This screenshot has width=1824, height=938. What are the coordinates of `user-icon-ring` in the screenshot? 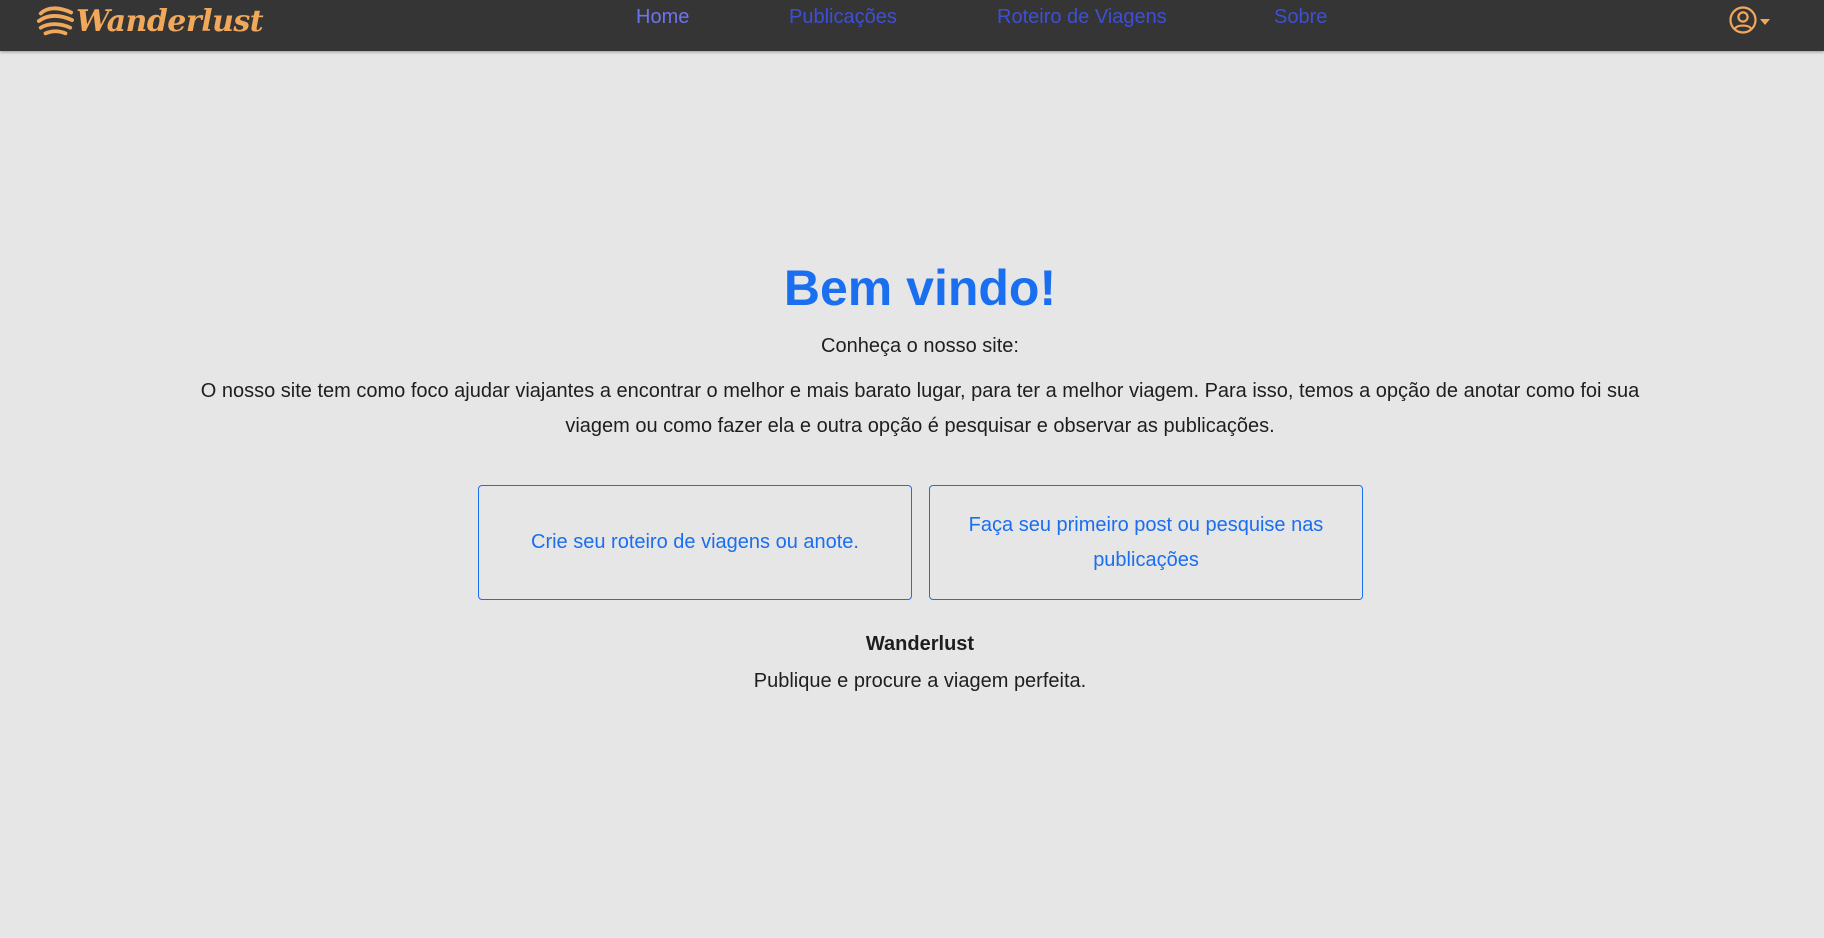 It's located at (1743, 20).